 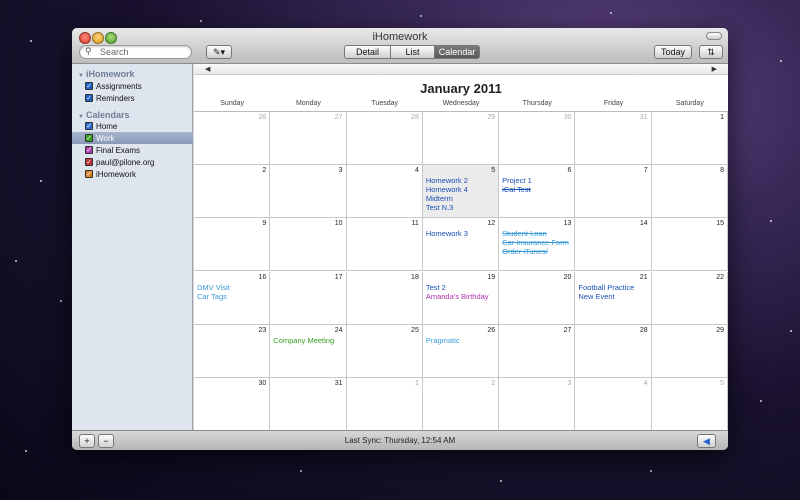 I want to click on event-list: Football Practice New Event, so click(x=613, y=292).